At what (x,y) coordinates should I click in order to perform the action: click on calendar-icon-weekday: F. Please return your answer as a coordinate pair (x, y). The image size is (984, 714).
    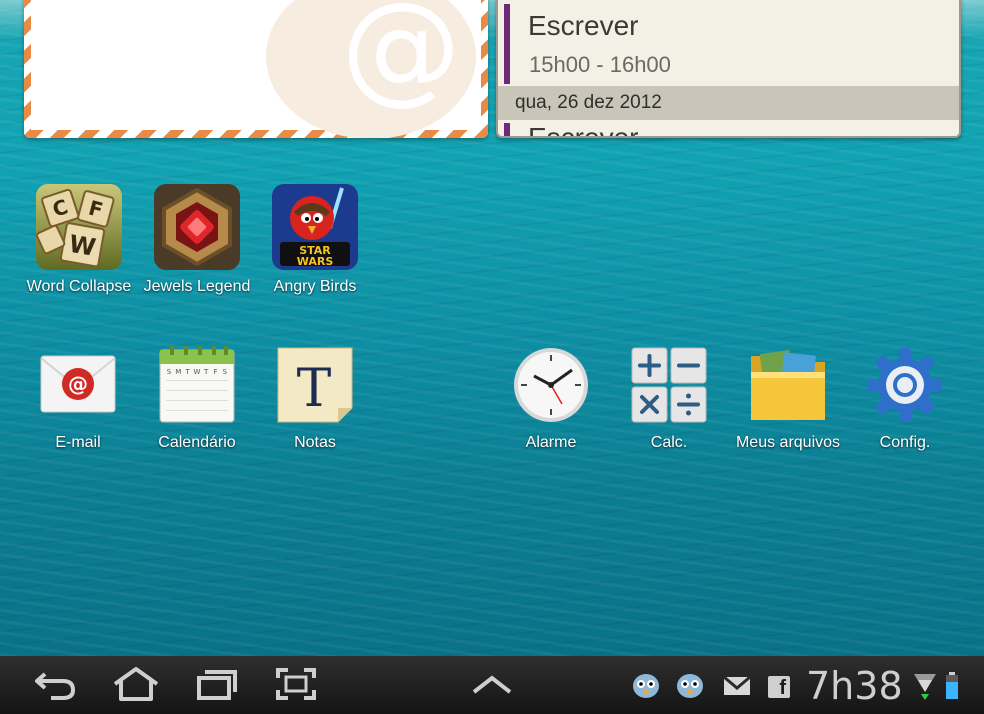
    Looking at the image, I should click on (215, 372).